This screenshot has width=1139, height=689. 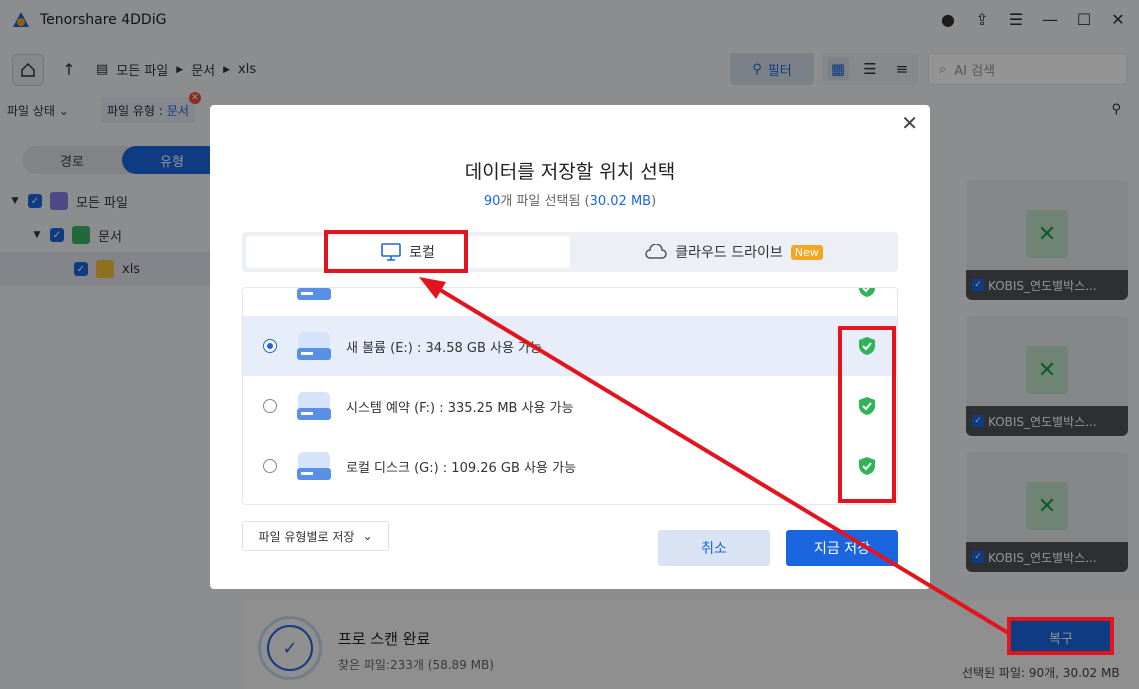 What do you see at coordinates (714, 548) in the screenshot?
I see `cancel-button: 취소` at bounding box center [714, 548].